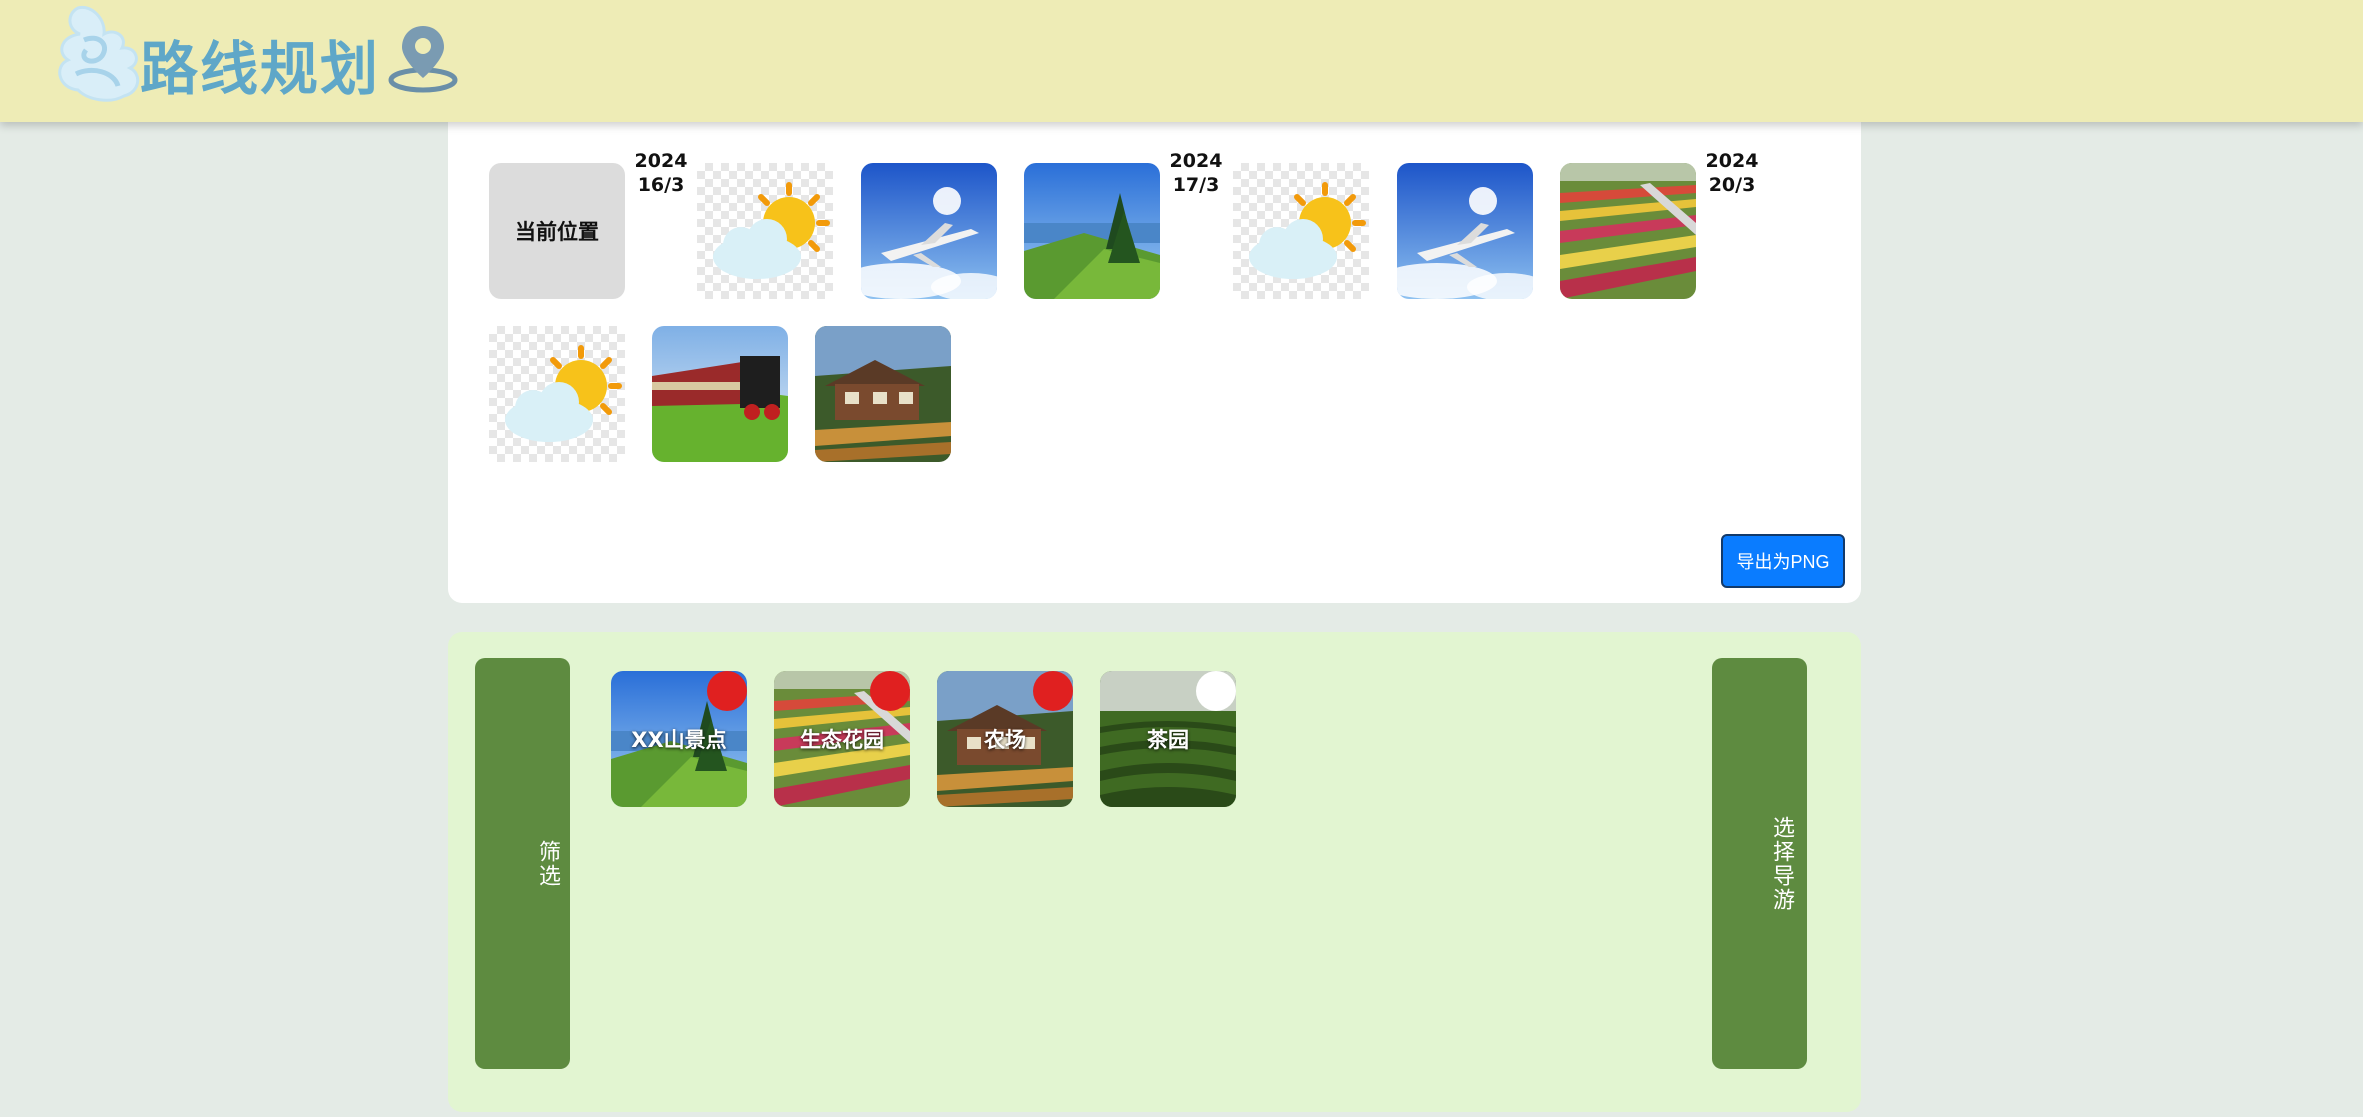 This screenshot has height=1117, width=2363. I want to click on filter-button: 筛选, so click(522, 863).